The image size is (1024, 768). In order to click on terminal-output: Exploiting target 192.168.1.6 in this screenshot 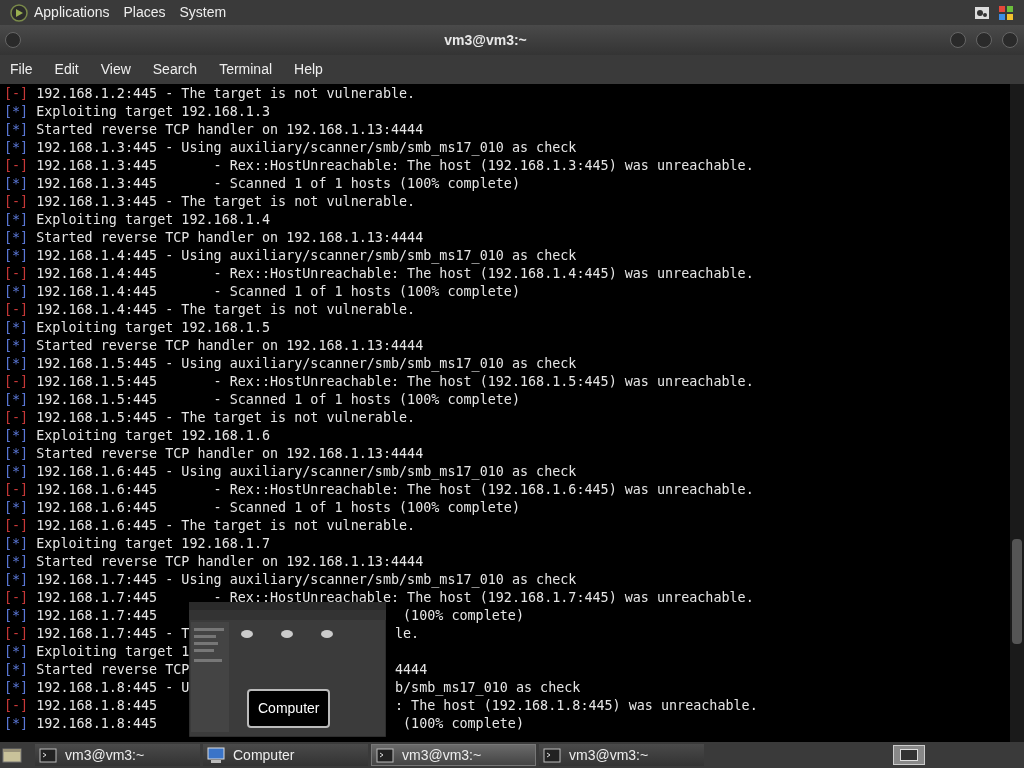, I will do `click(153, 435)`.